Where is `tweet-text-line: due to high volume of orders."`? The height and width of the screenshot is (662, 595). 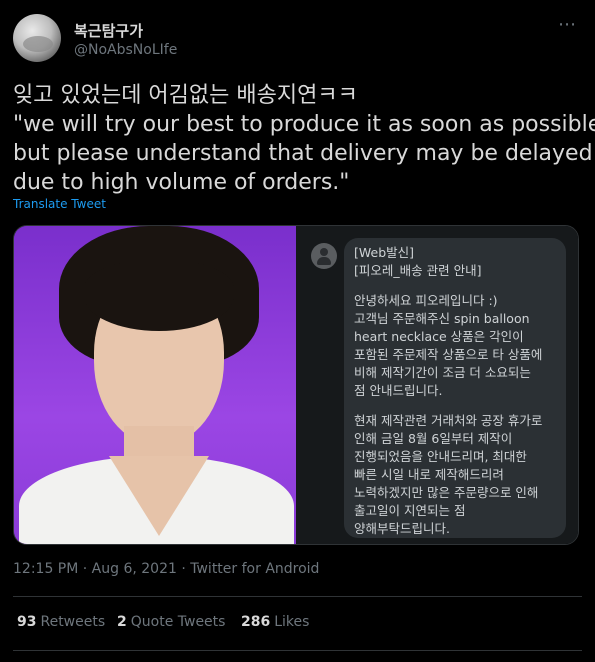 tweet-text-line: due to high volume of orders." is located at coordinates (181, 182).